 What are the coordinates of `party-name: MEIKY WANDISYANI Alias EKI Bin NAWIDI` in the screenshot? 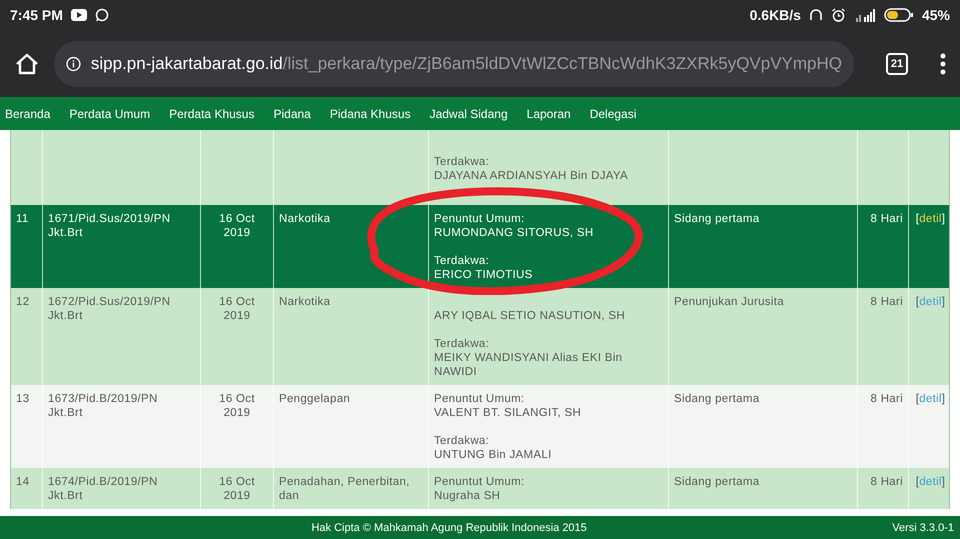 It's located at (529, 365).